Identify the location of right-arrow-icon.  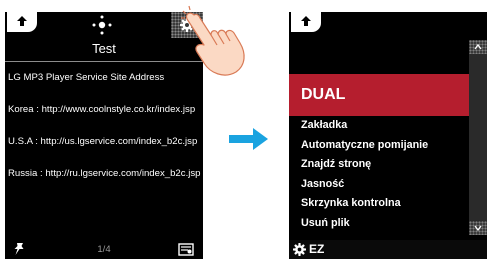
(248, 139).